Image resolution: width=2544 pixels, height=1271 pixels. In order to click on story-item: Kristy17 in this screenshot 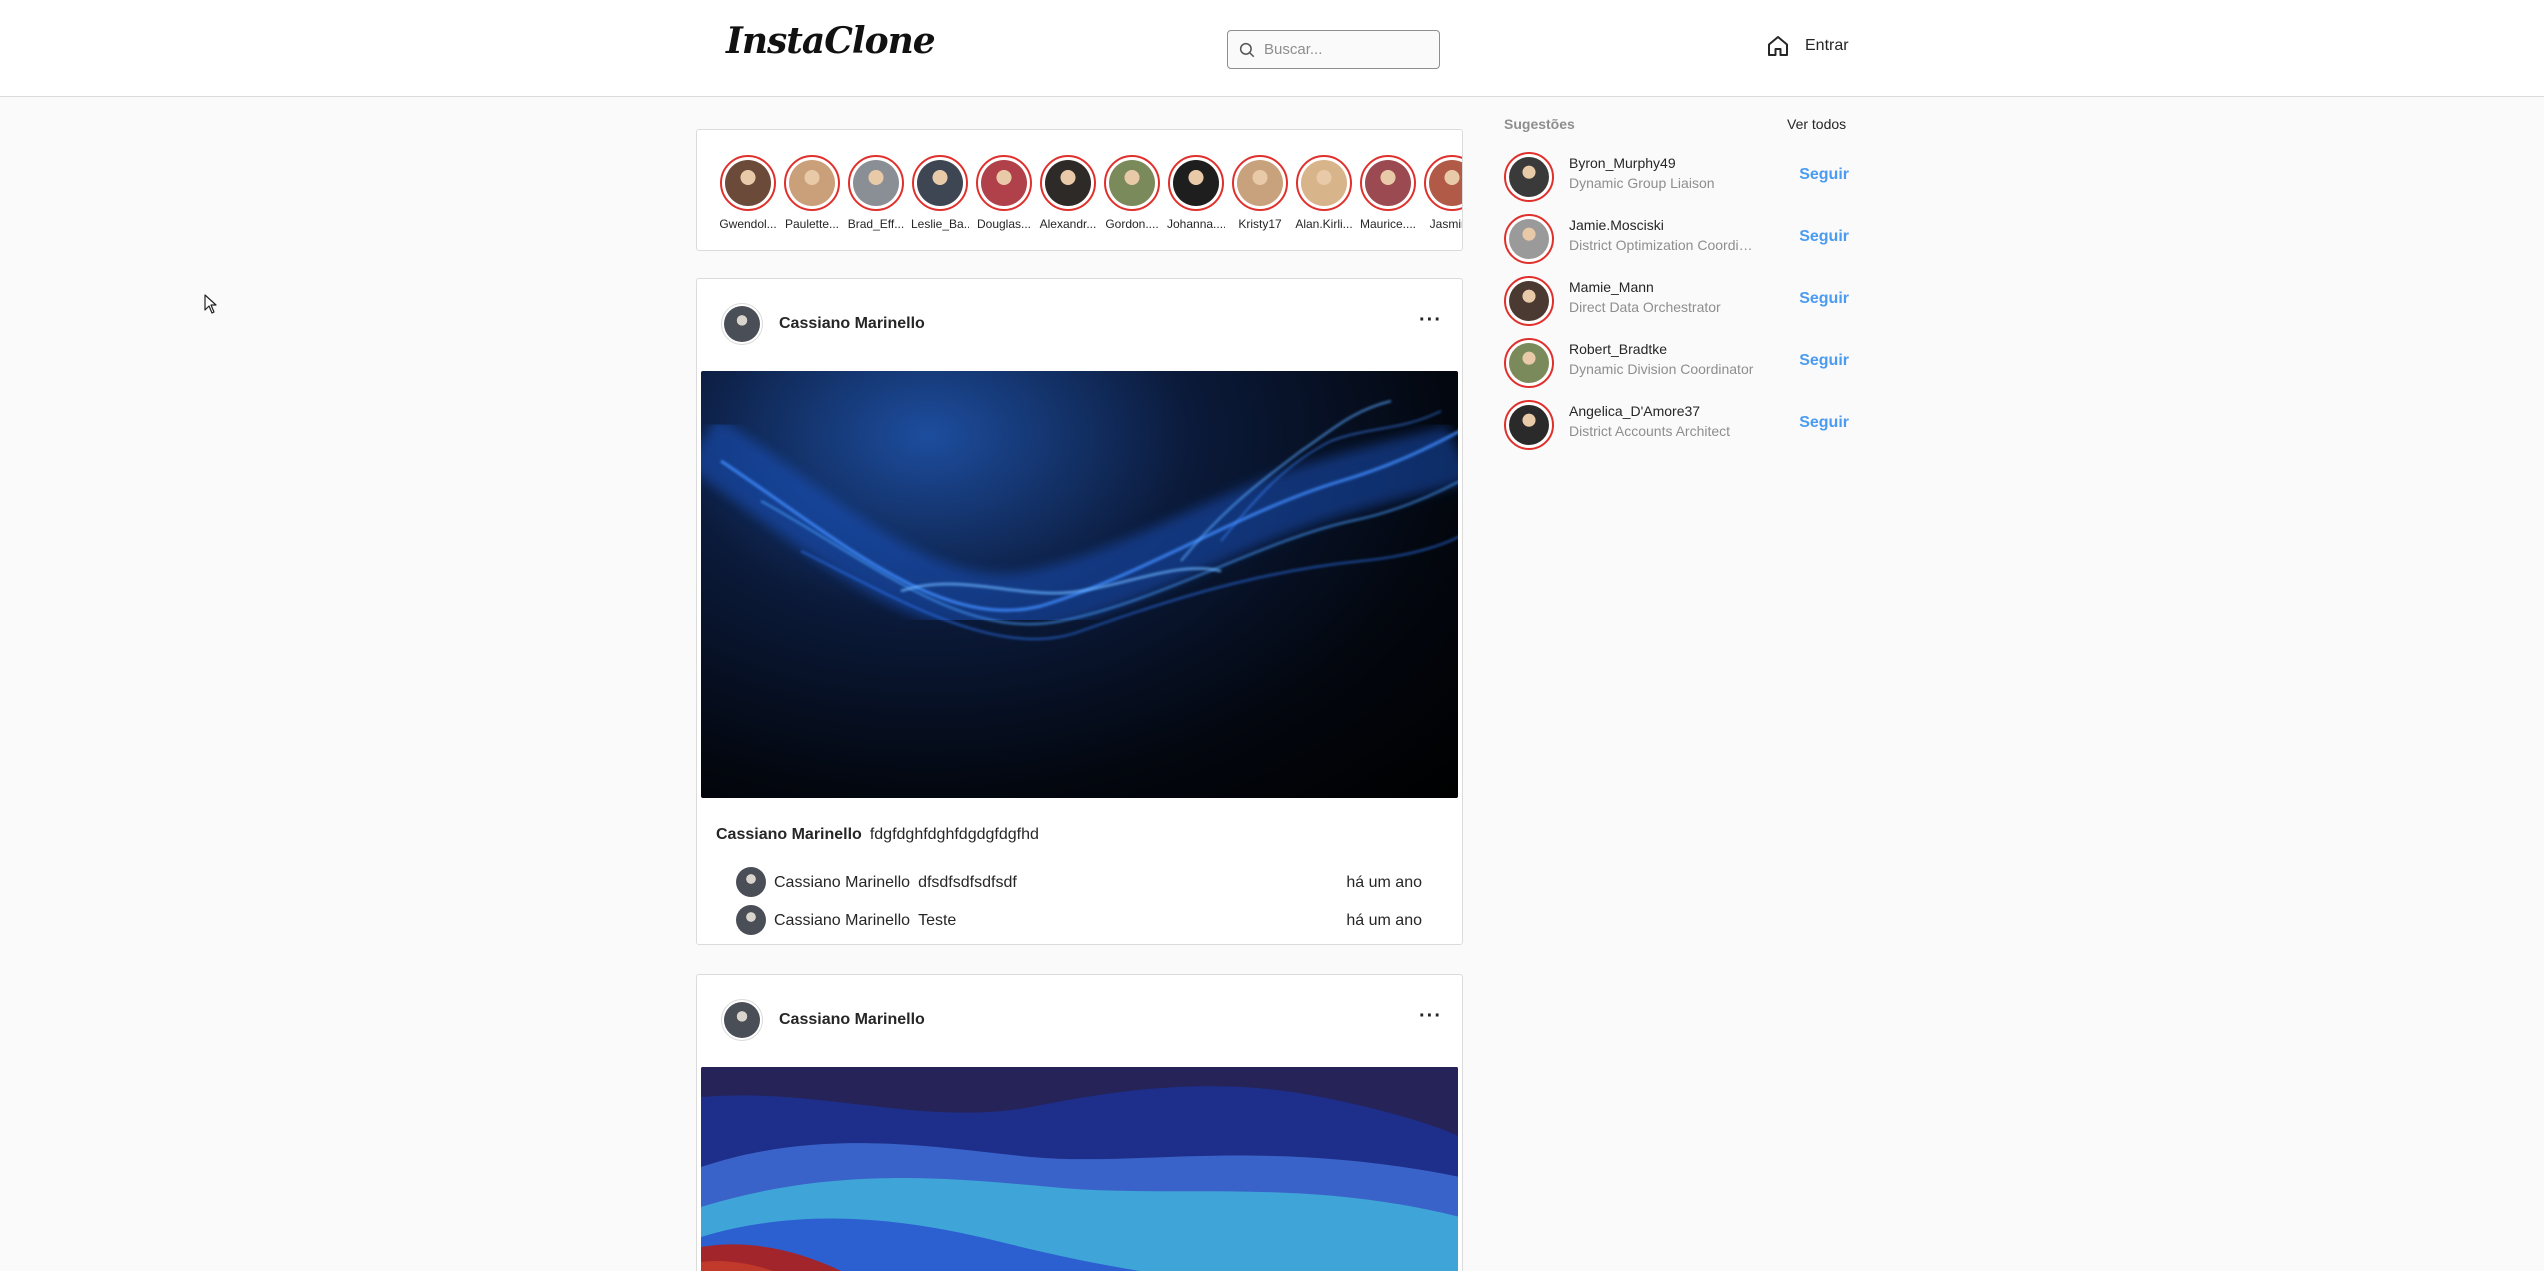, I will do `click(1260, 193)`.